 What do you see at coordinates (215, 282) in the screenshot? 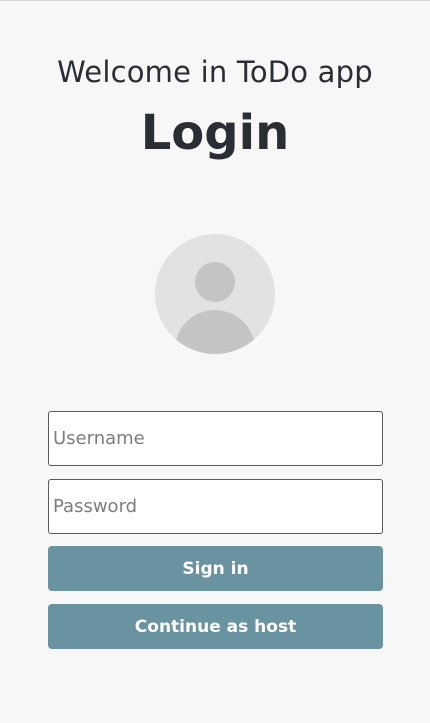
I see `avatar-head-shape` at bounding box center [215, 282].